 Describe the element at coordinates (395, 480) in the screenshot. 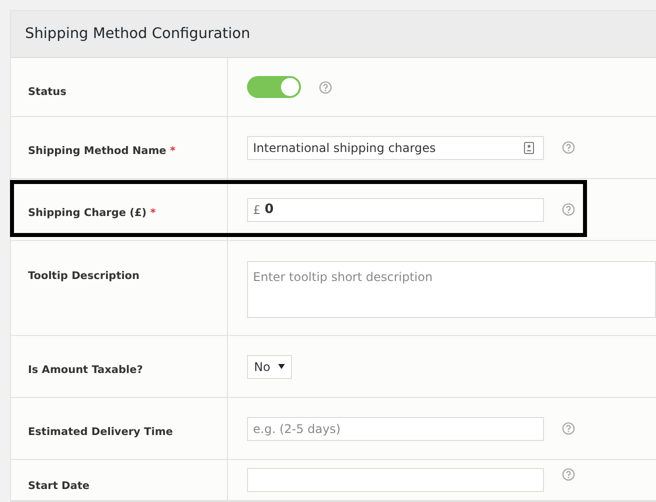

I see `text-field` at that location.